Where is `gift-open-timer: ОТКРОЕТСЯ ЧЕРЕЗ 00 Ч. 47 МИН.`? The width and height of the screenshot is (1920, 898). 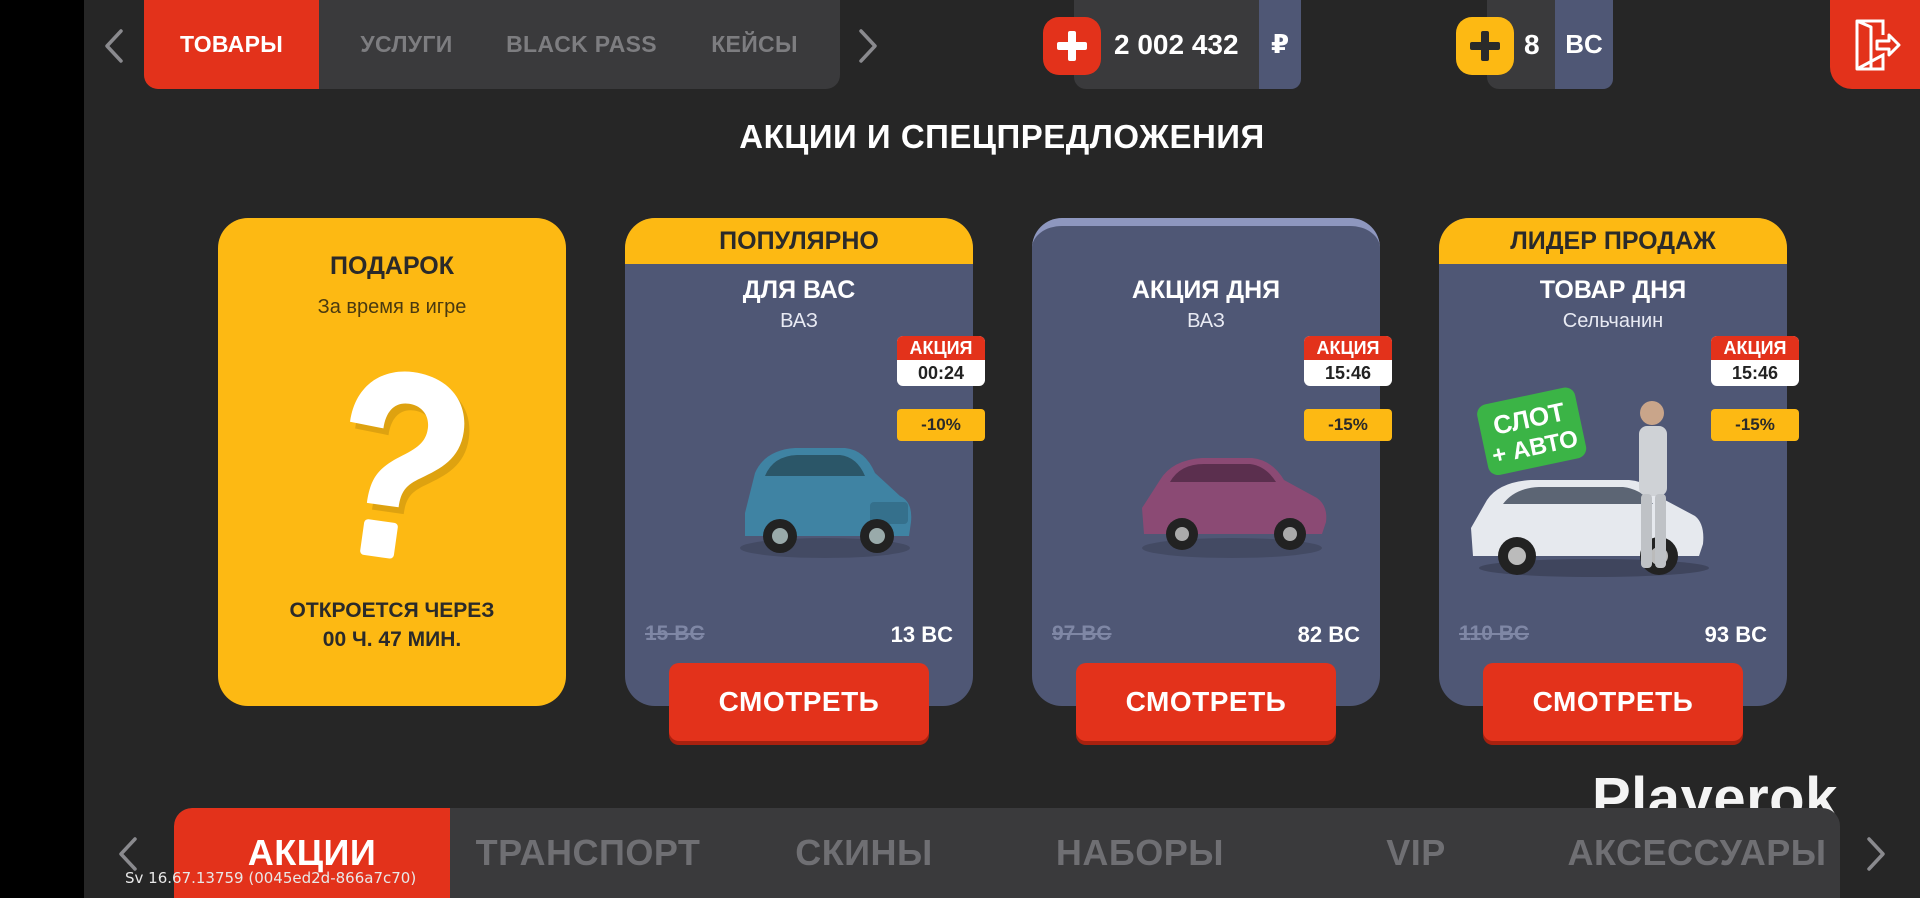 gift-open-timer: ОТКРОЕТСЯ ЧЕРЕЗ 00 Ч. 47 МИН. is located at coordinates (392, 625).